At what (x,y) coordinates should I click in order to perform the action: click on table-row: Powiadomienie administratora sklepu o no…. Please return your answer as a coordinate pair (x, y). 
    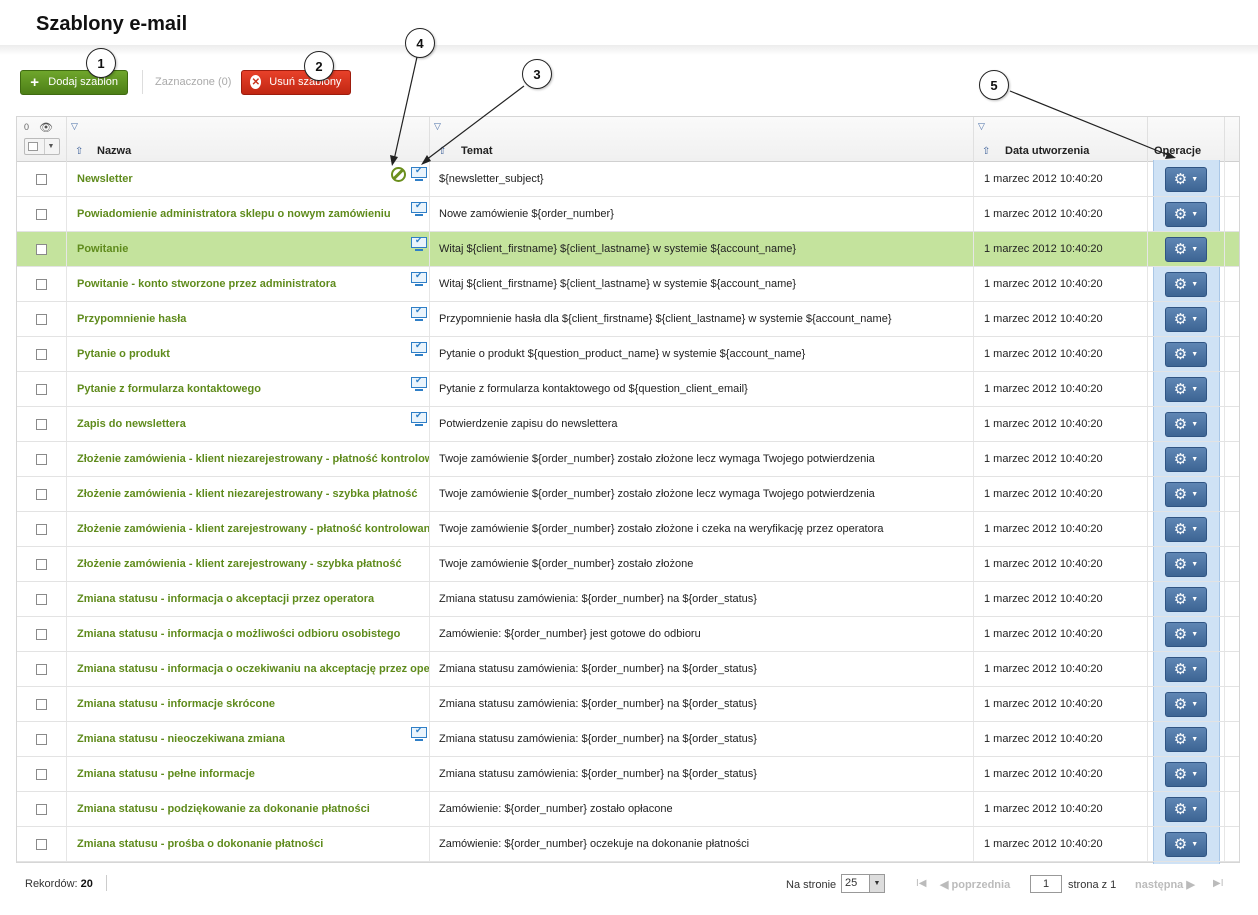
    Looking at the image, I should click on (628, 214).